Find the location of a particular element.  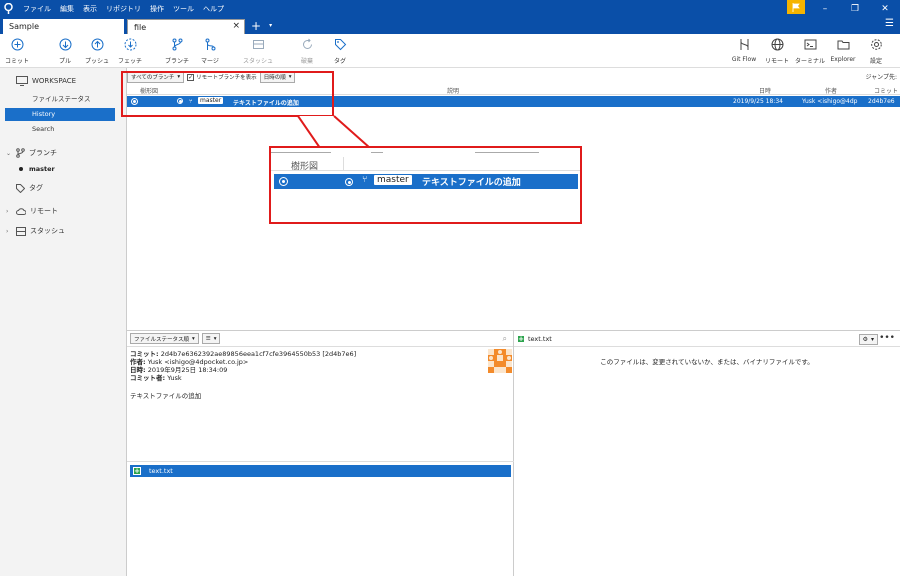

avatar is located at coordinates (500, 361).